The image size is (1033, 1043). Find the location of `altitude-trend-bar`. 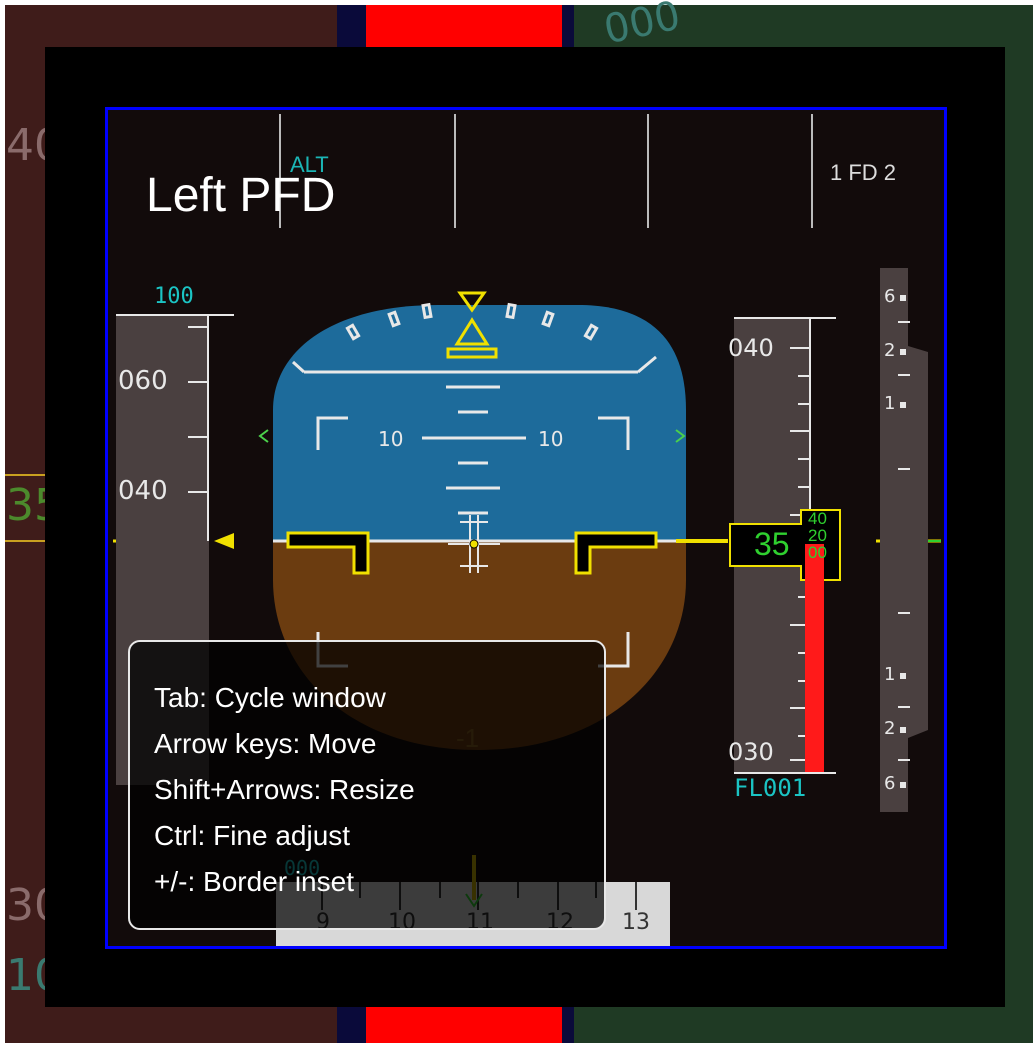

altitude-trend-bar is located at coordinates (814, 658).